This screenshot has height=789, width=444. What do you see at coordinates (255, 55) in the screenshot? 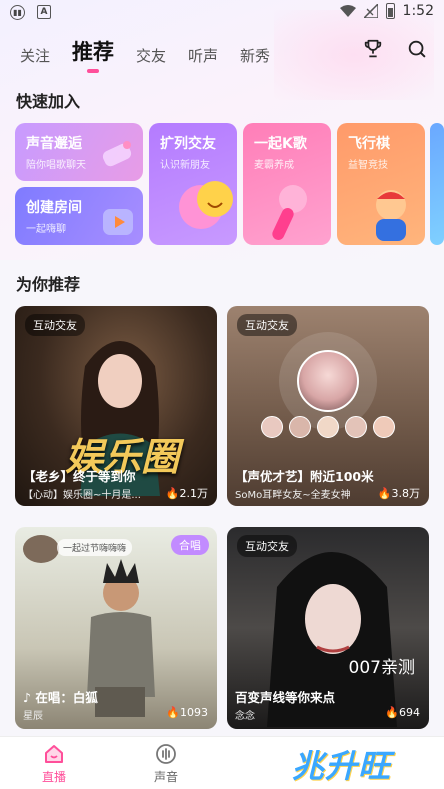
I see `tab-newcomer: 新秀` at bounding box center [255, 55].